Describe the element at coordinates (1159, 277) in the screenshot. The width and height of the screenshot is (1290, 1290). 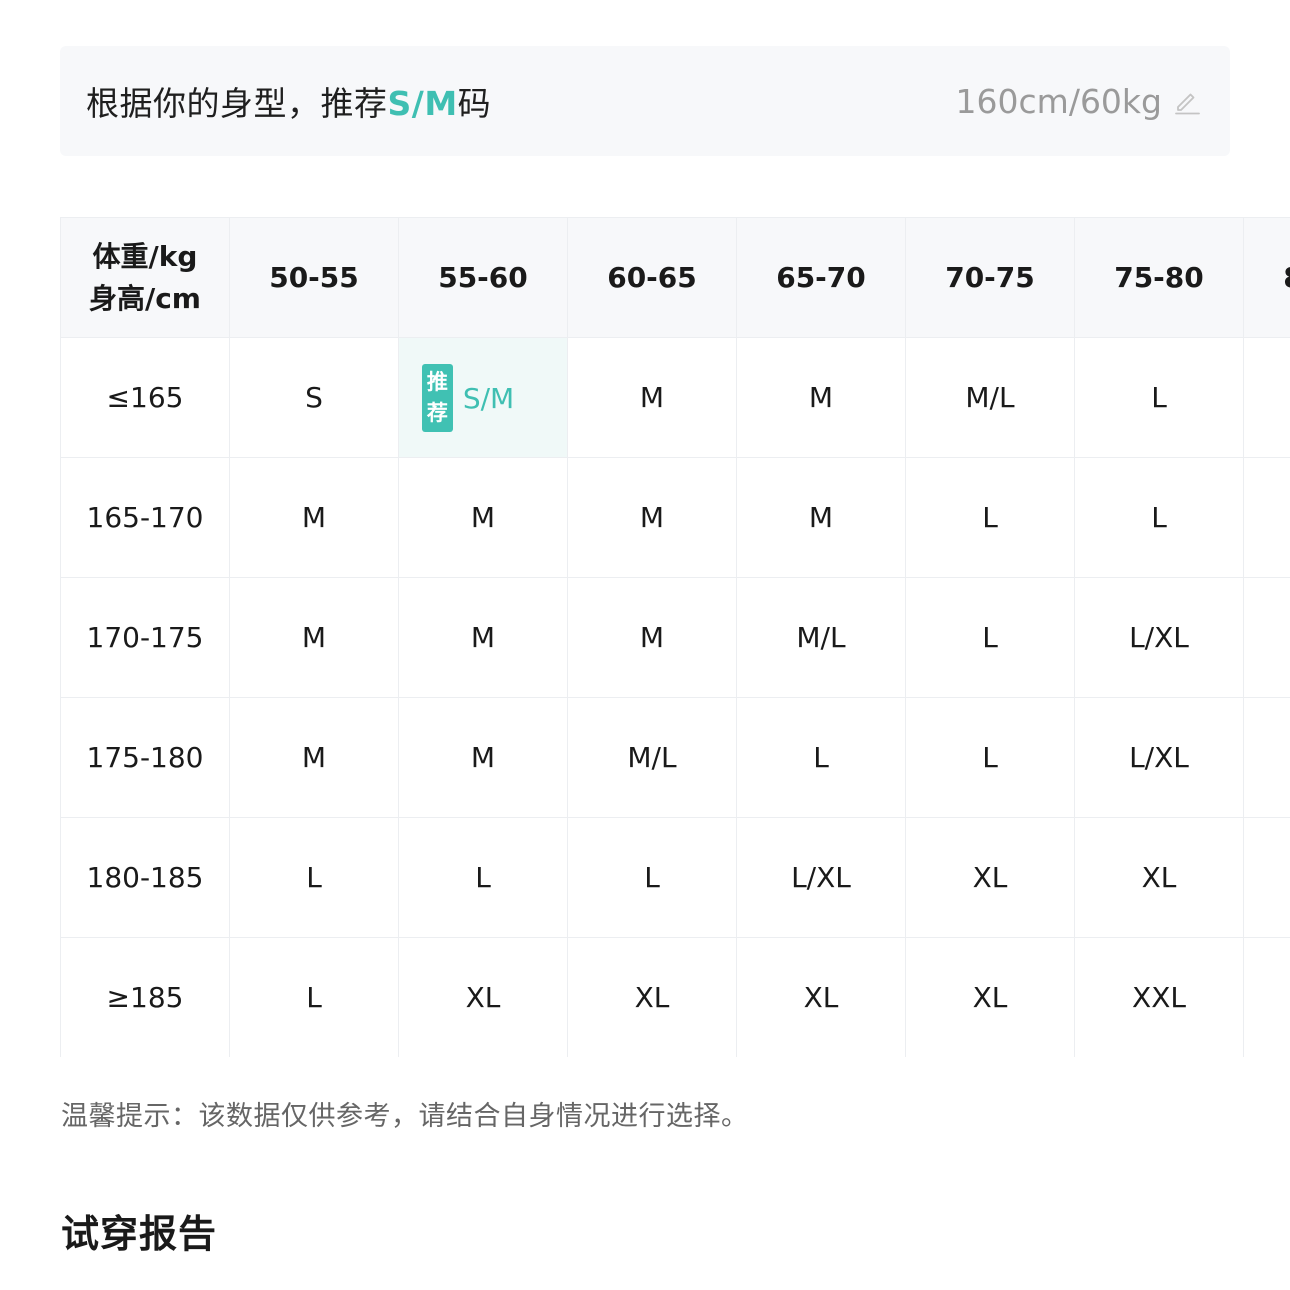
I see `weight-header: 75-80` at that location.